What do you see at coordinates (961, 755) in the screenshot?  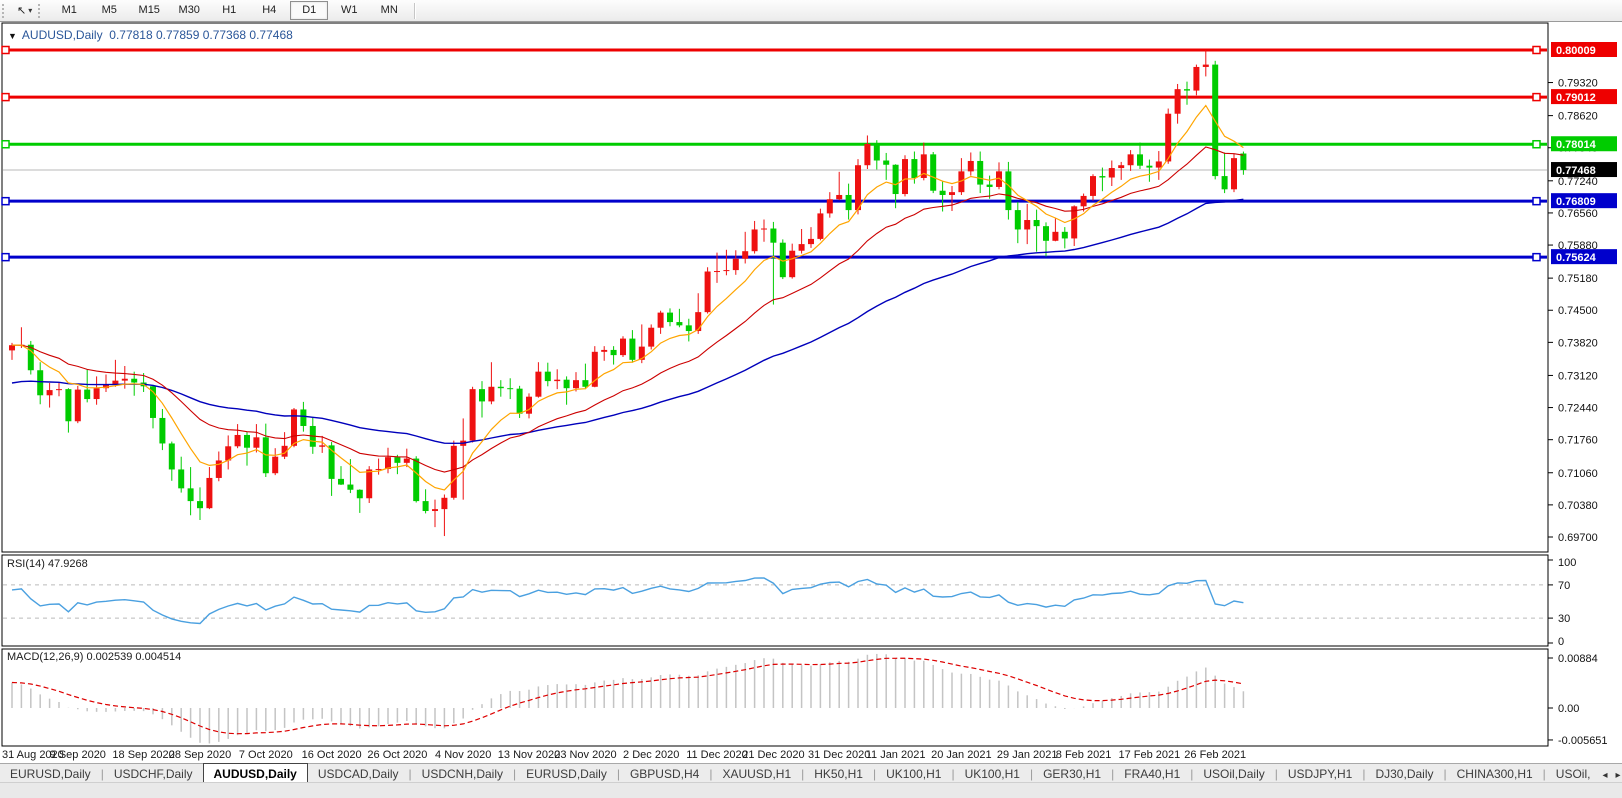 I see `date-tick-label: 20 Jan 2021` at bounding box center [961, 755].